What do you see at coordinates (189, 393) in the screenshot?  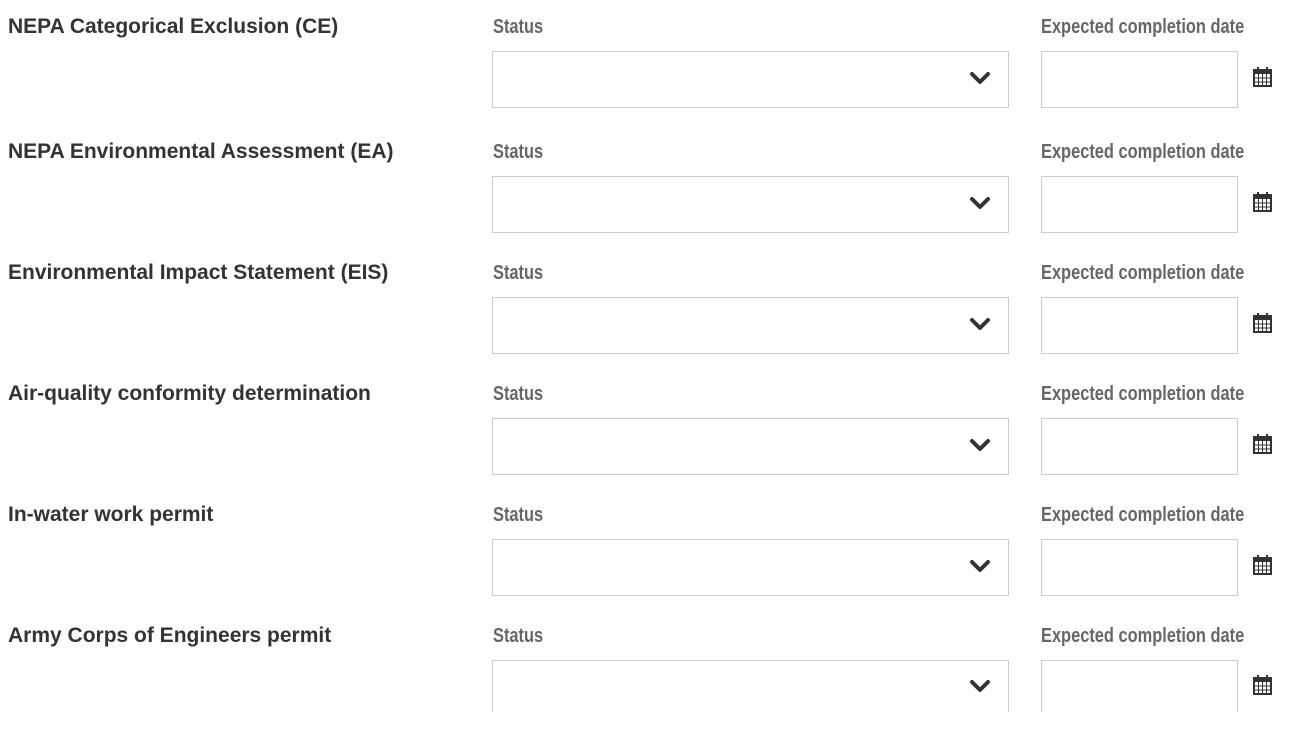 I see `permit-label: Air-quality conformity determination` at bounding box center [189, 393].